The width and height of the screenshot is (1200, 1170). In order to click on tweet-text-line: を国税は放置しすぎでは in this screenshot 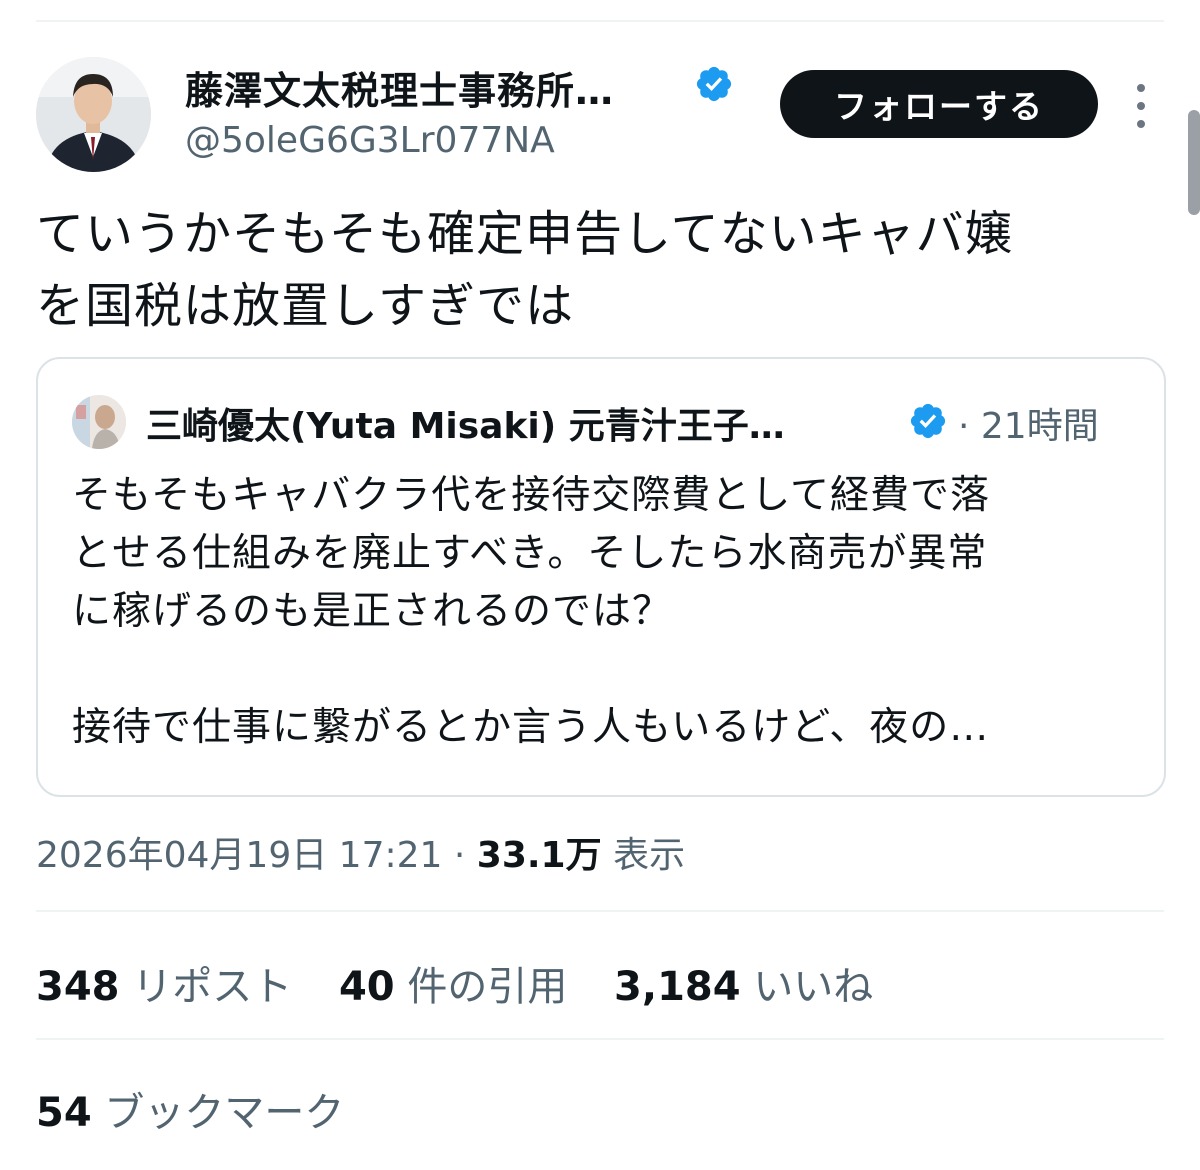, I will do `click(305, 306)`.